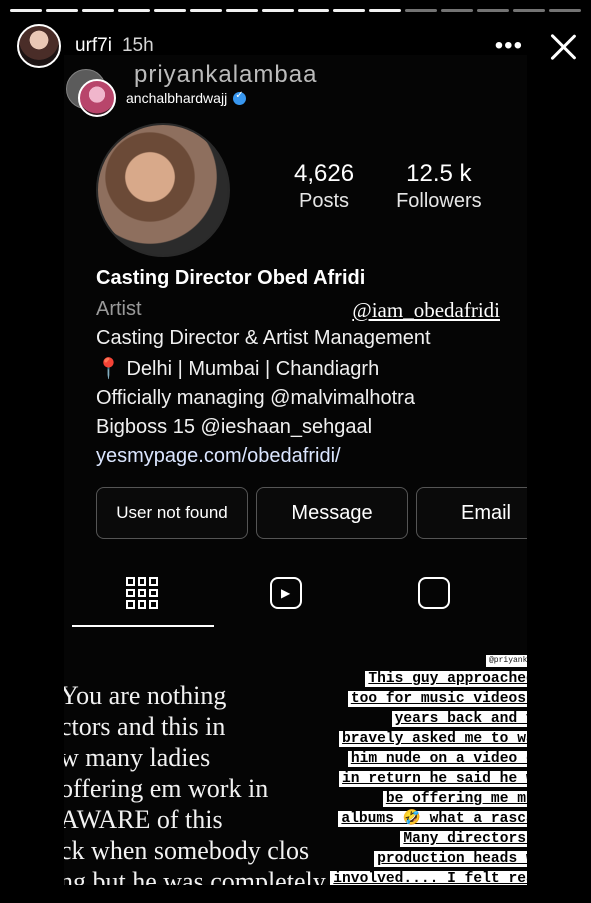 The width and height of the screenshot is (591, 903). I want to click on profile-category: Artist @iam_obedafridi, so click(301, 310).